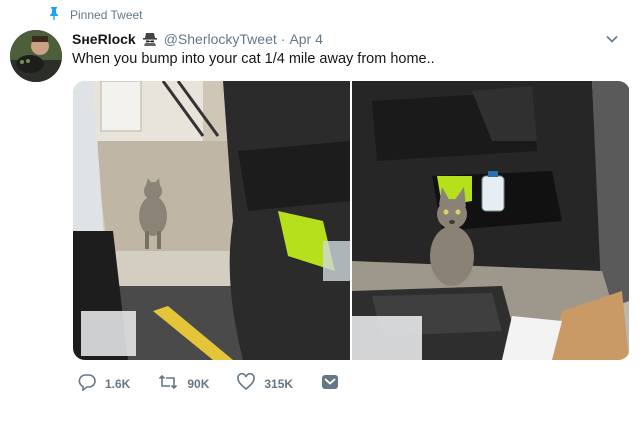 Image resolution: width=640 pixels, height=445 pixels. What do you see at coordinates (150, 39) in the screenshot?
I see `spy-icon` at bounding box center [150, 39].